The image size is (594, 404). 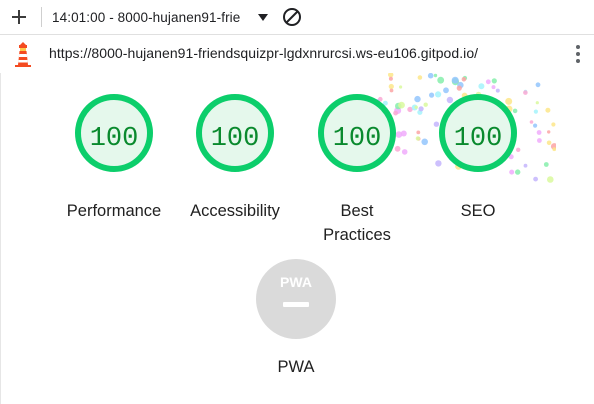 I want to click on gauge-title: PWA, so click(x=296, y=367).